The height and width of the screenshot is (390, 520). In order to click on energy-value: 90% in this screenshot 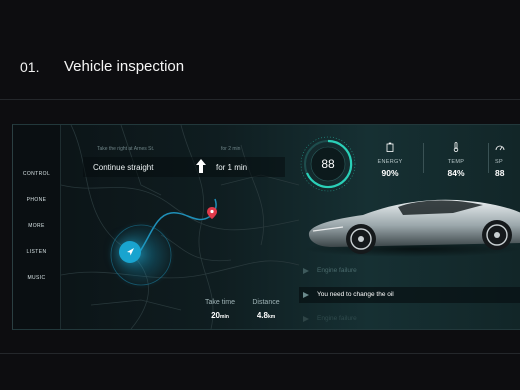, I will do `click(390, 173)`.